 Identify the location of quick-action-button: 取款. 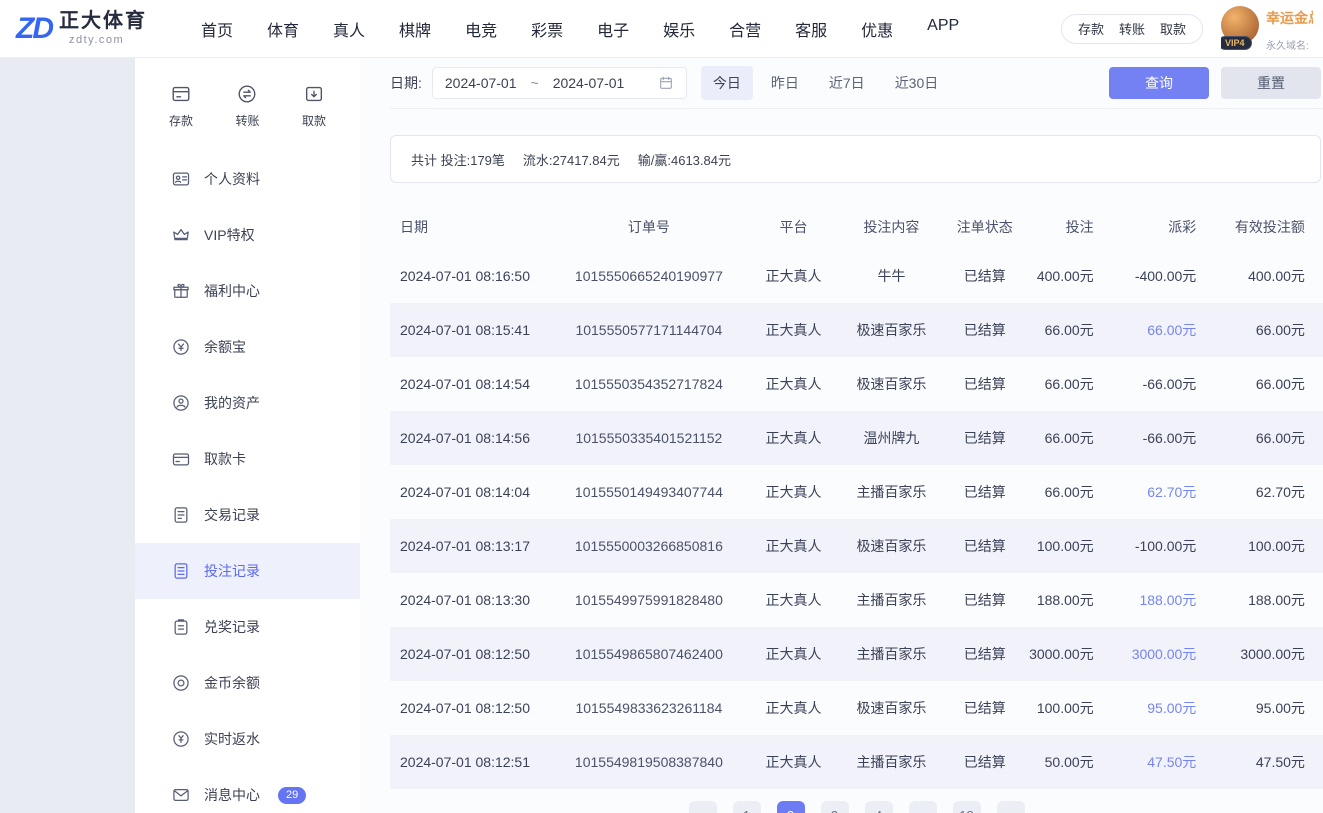
(1173, 28).